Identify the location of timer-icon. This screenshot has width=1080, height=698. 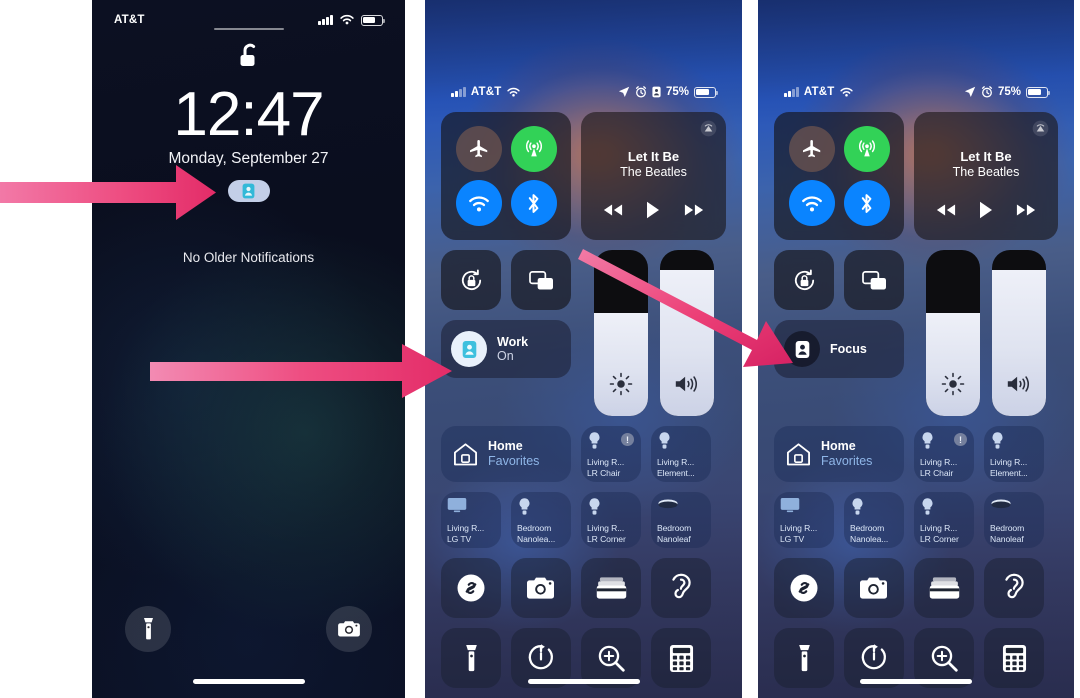
(873, 657).